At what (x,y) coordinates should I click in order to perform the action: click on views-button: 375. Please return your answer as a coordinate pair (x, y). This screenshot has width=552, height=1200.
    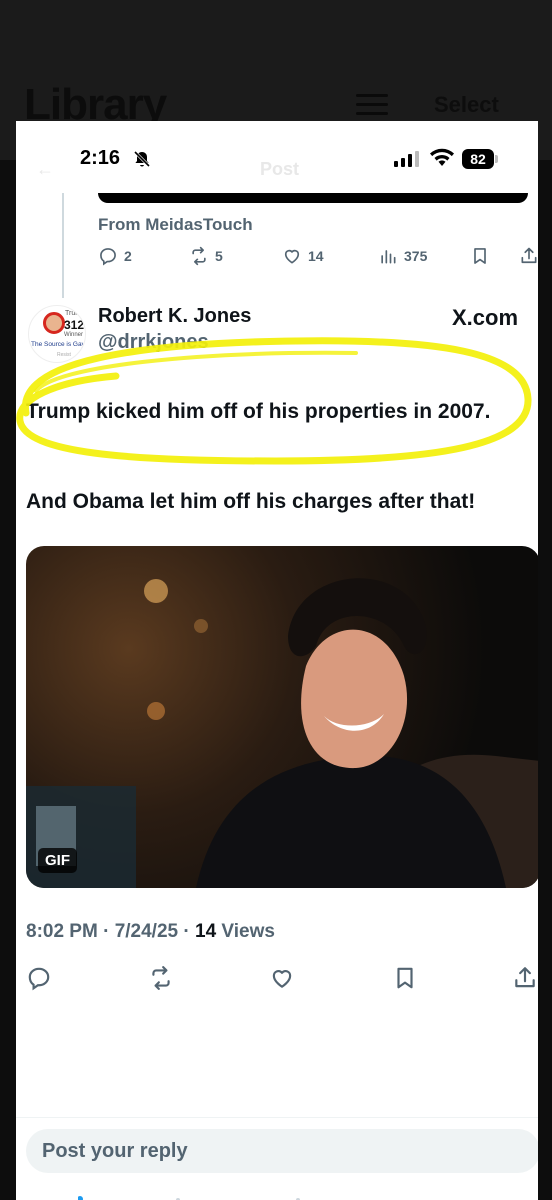
    Looking at the image, I should click on (402, 256).